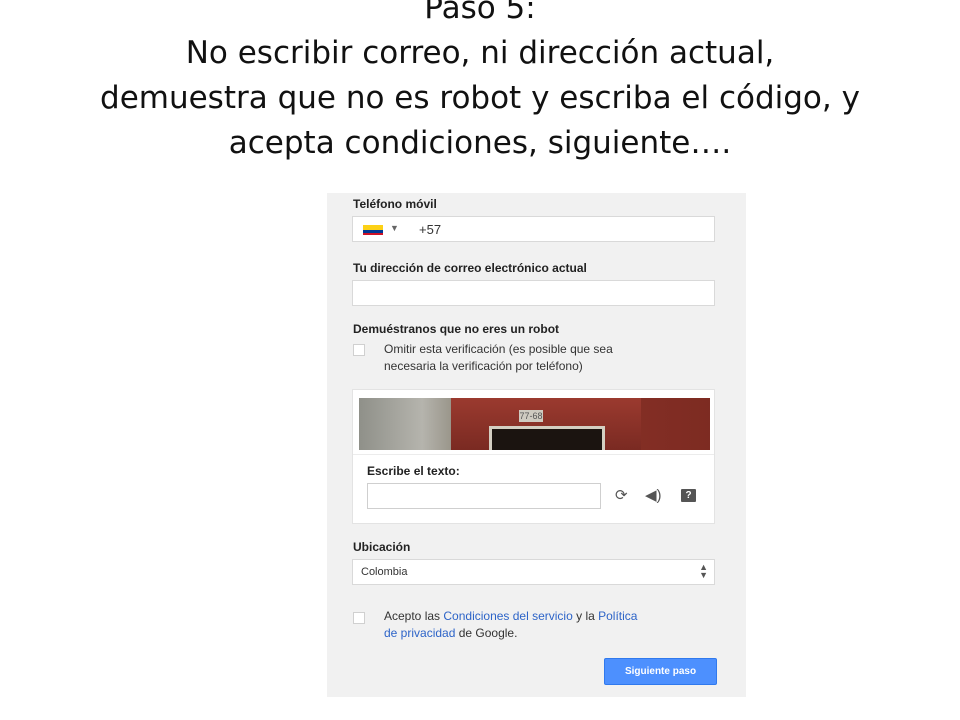 The image size is (960, 720). I want to click on audio-icon: ◀), so click(653, 495).